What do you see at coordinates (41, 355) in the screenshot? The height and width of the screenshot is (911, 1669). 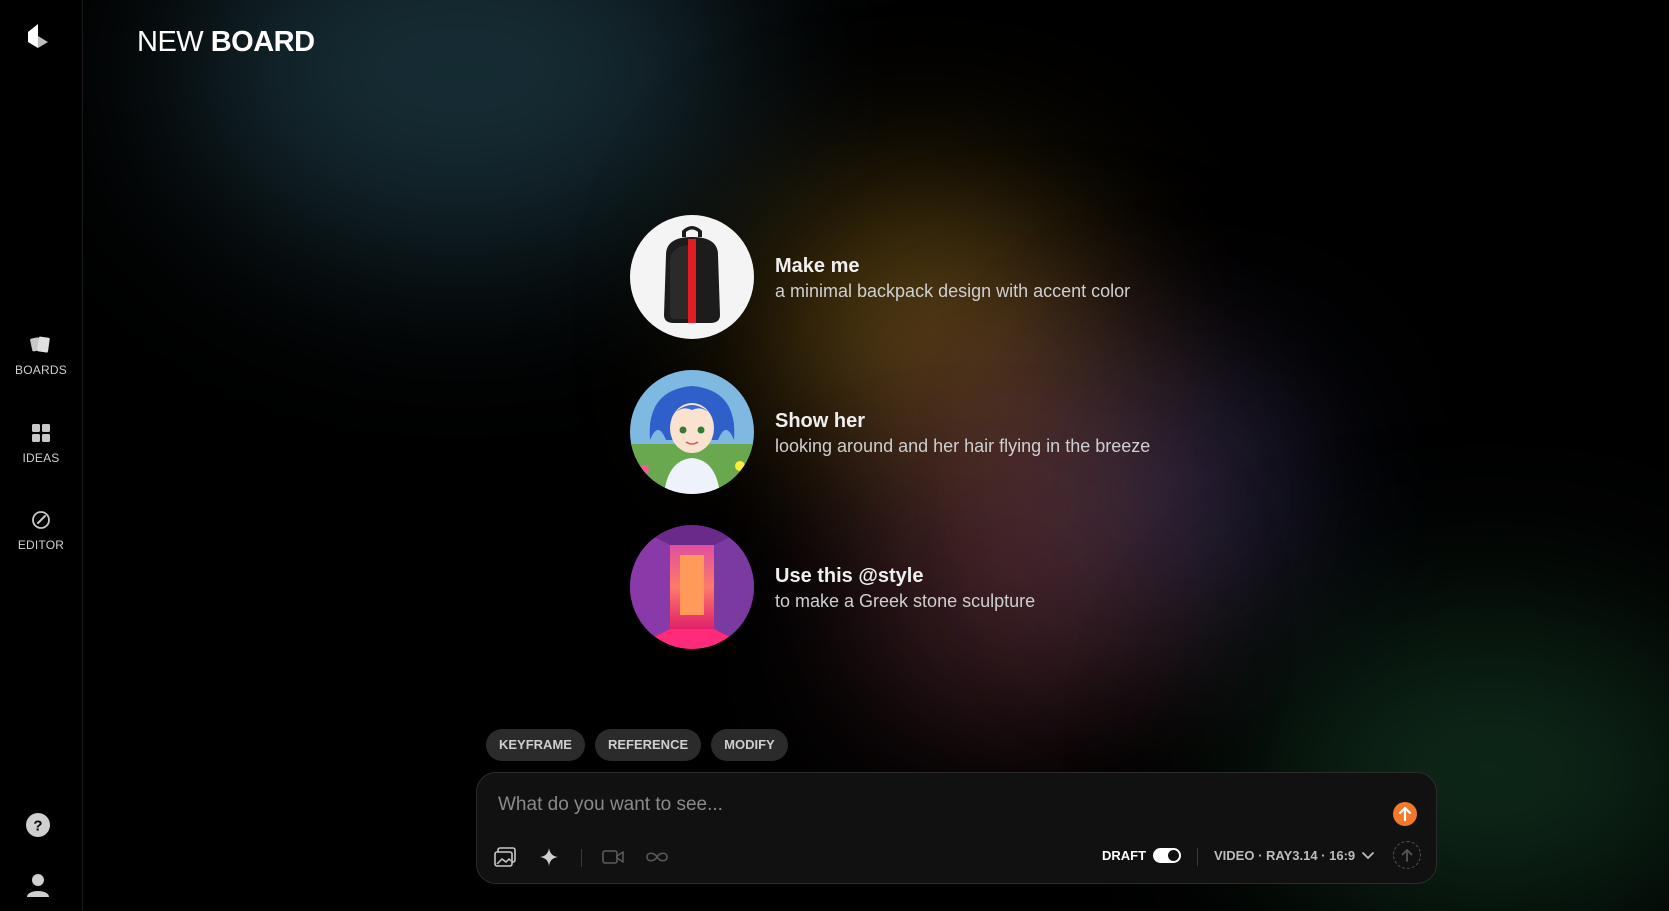 I see `sidebar-item-boards: BOARDS` at bounding box center [41, 355].